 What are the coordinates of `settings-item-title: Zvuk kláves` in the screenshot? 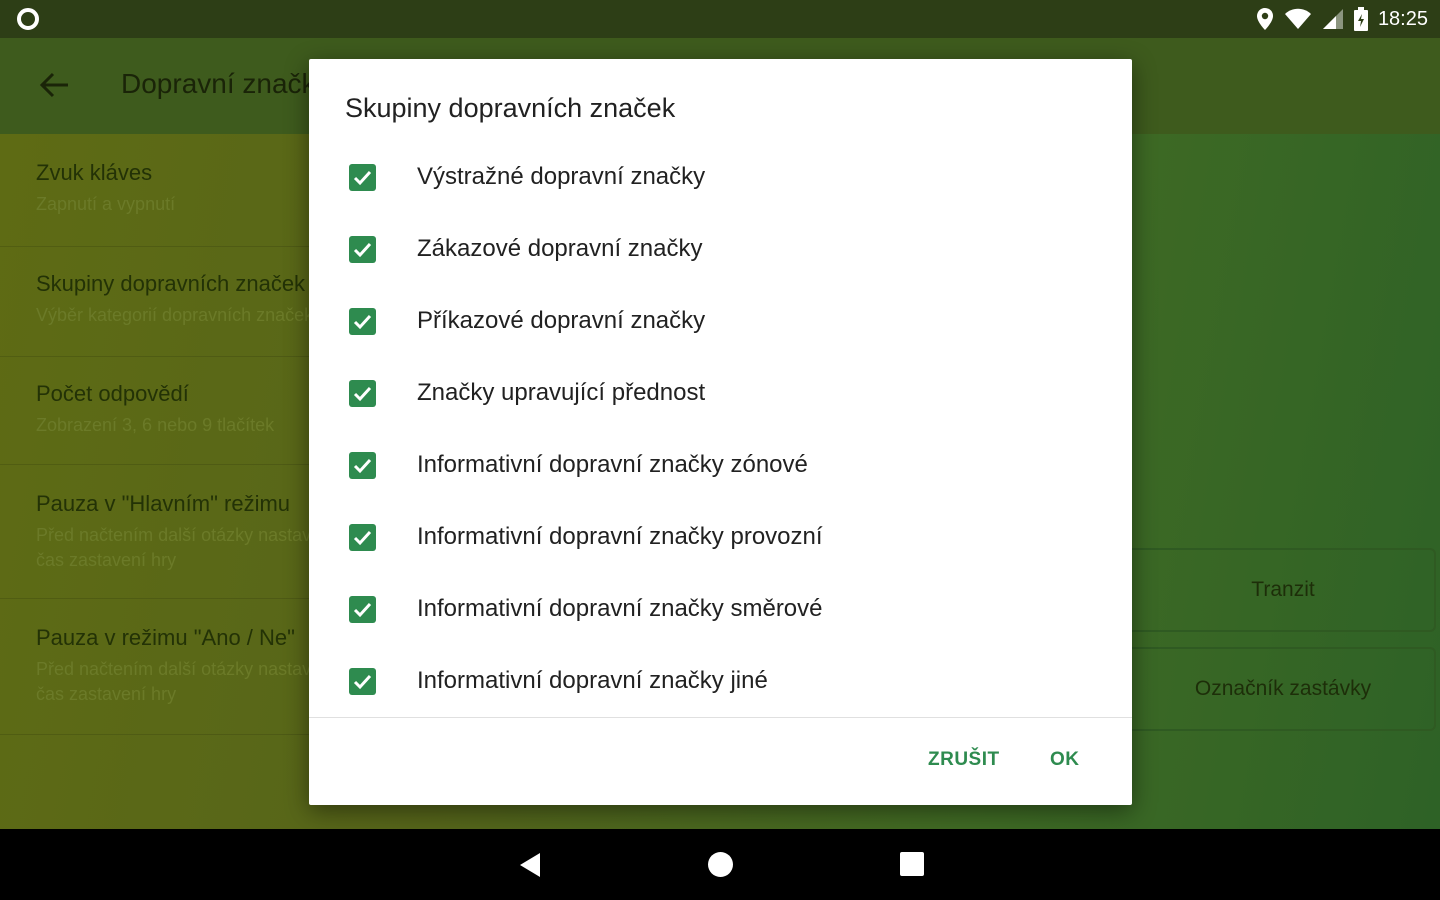 It's located at (94, 172).